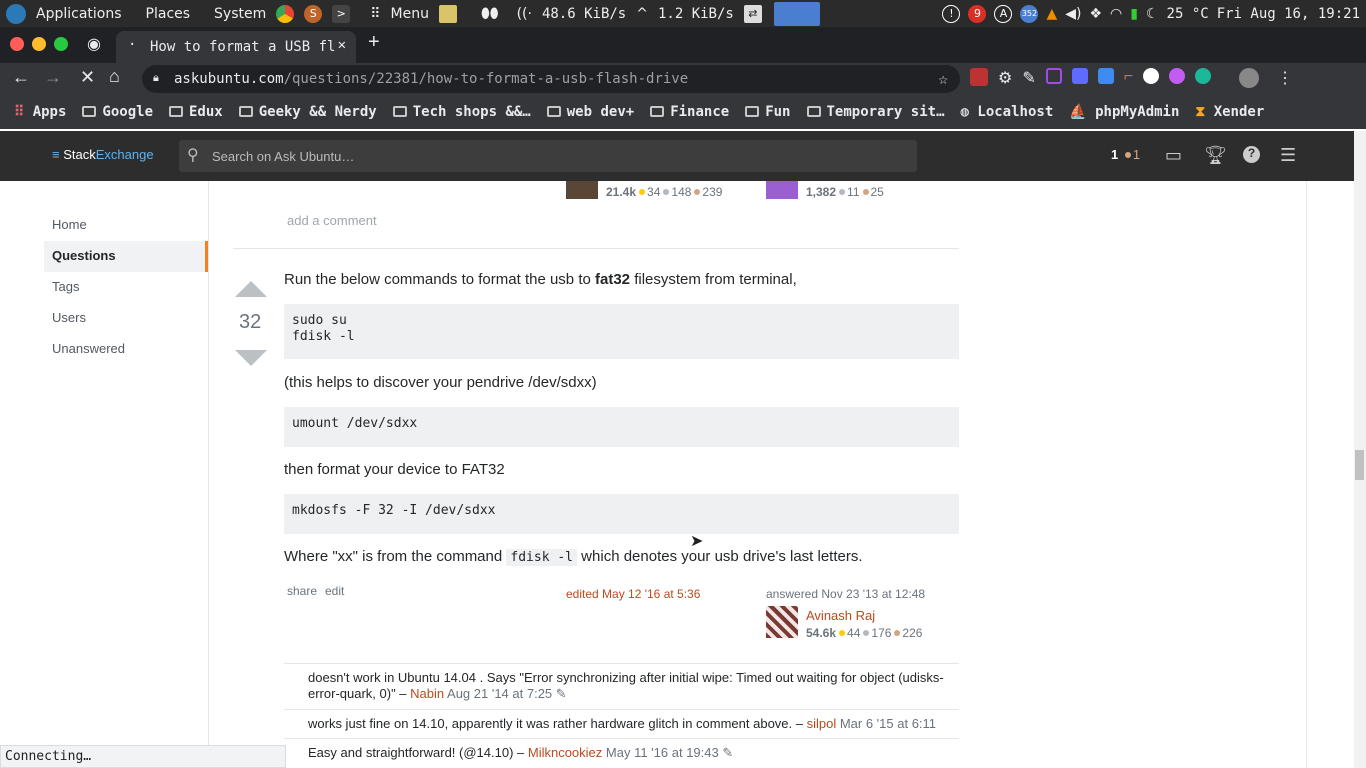 The height and width of the screenshot is (768, 1366). What do you see at coordinates (499, 693) in the screenshot?
I see `comment-date: Aug 21 '14 at 7:25` at bounding box center [499, 693].